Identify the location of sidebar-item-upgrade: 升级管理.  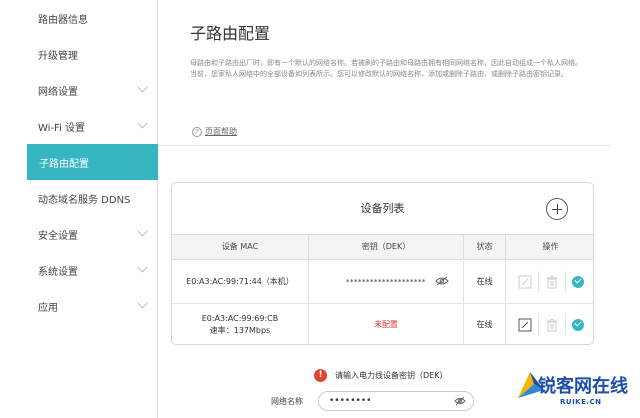
(79, 54).